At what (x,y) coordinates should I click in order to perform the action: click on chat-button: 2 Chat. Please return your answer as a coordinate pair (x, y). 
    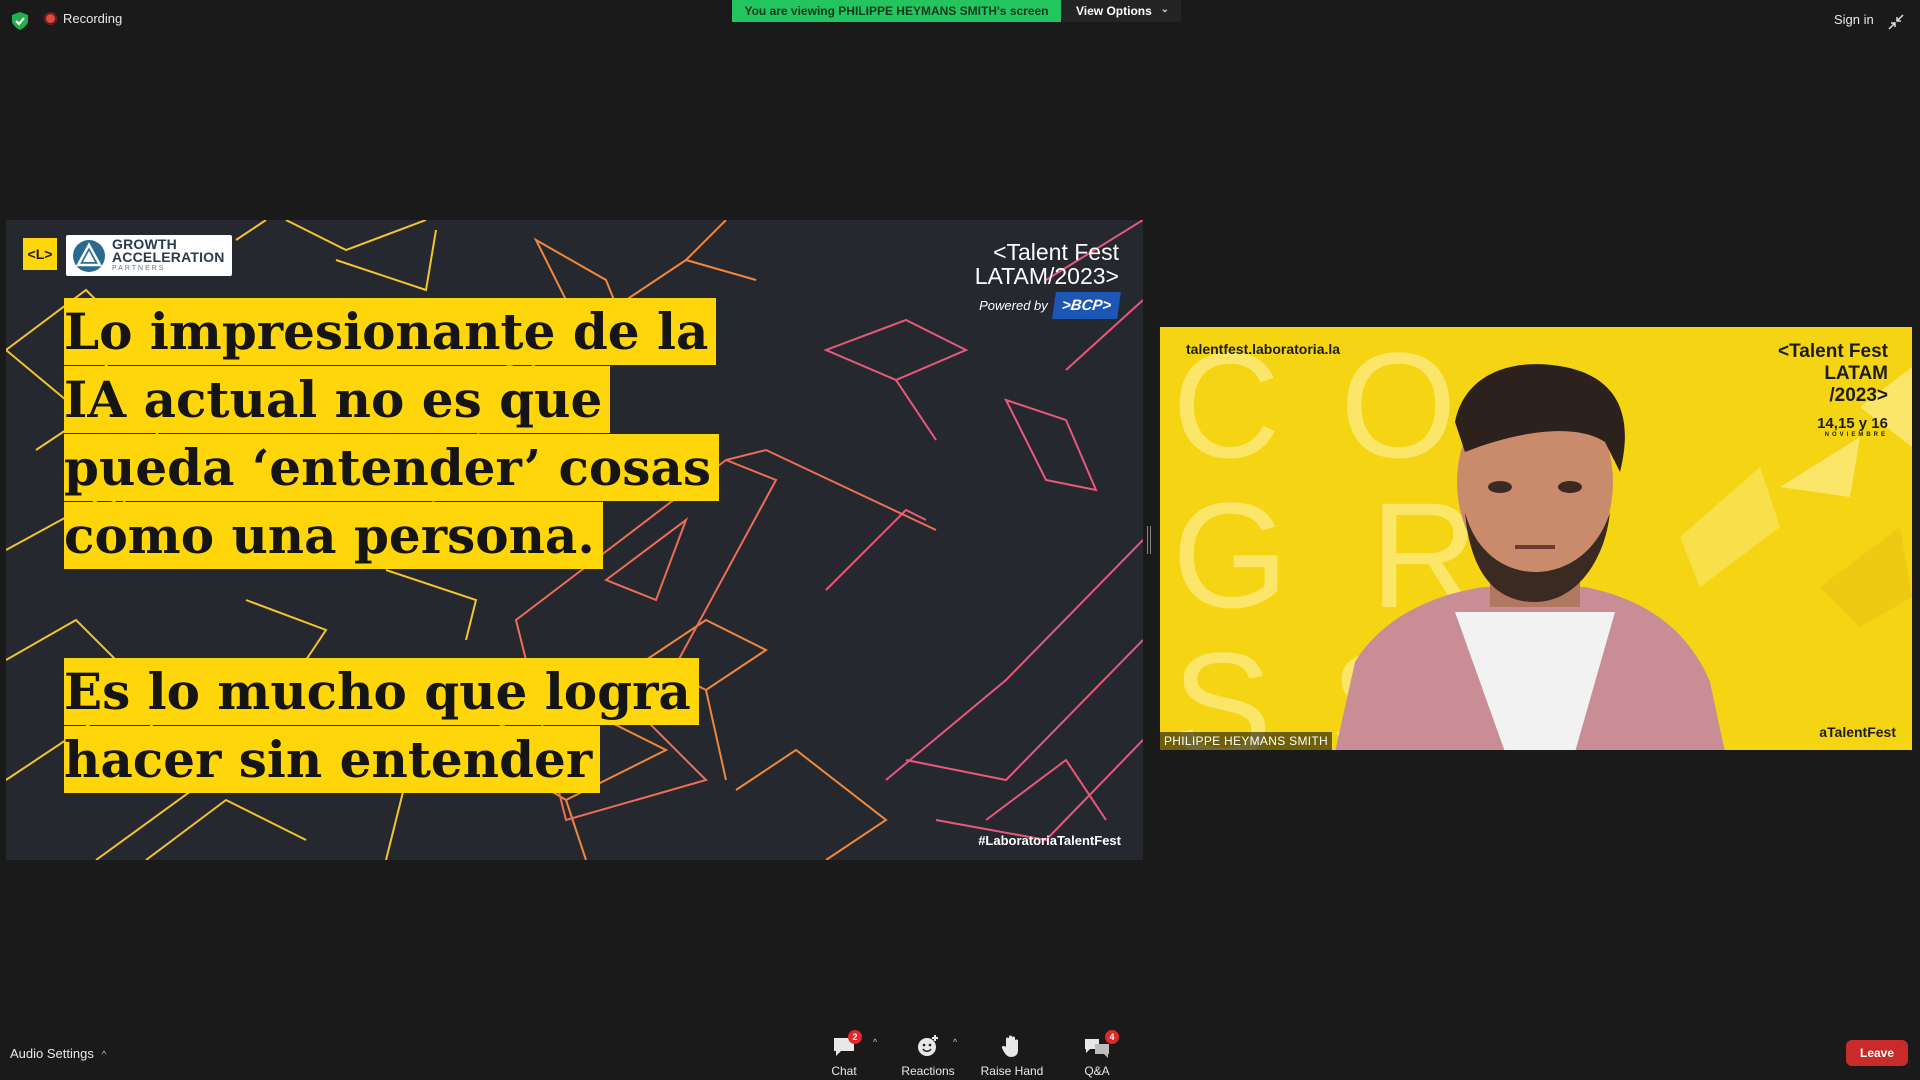
    Looking at the image, I should click on (844, 1054).